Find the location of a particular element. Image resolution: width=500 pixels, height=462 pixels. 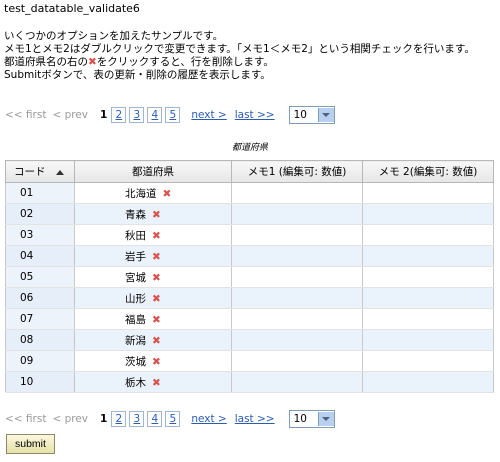

table-row: 04 岩手 ✖ is located at coordinates (249, 256).